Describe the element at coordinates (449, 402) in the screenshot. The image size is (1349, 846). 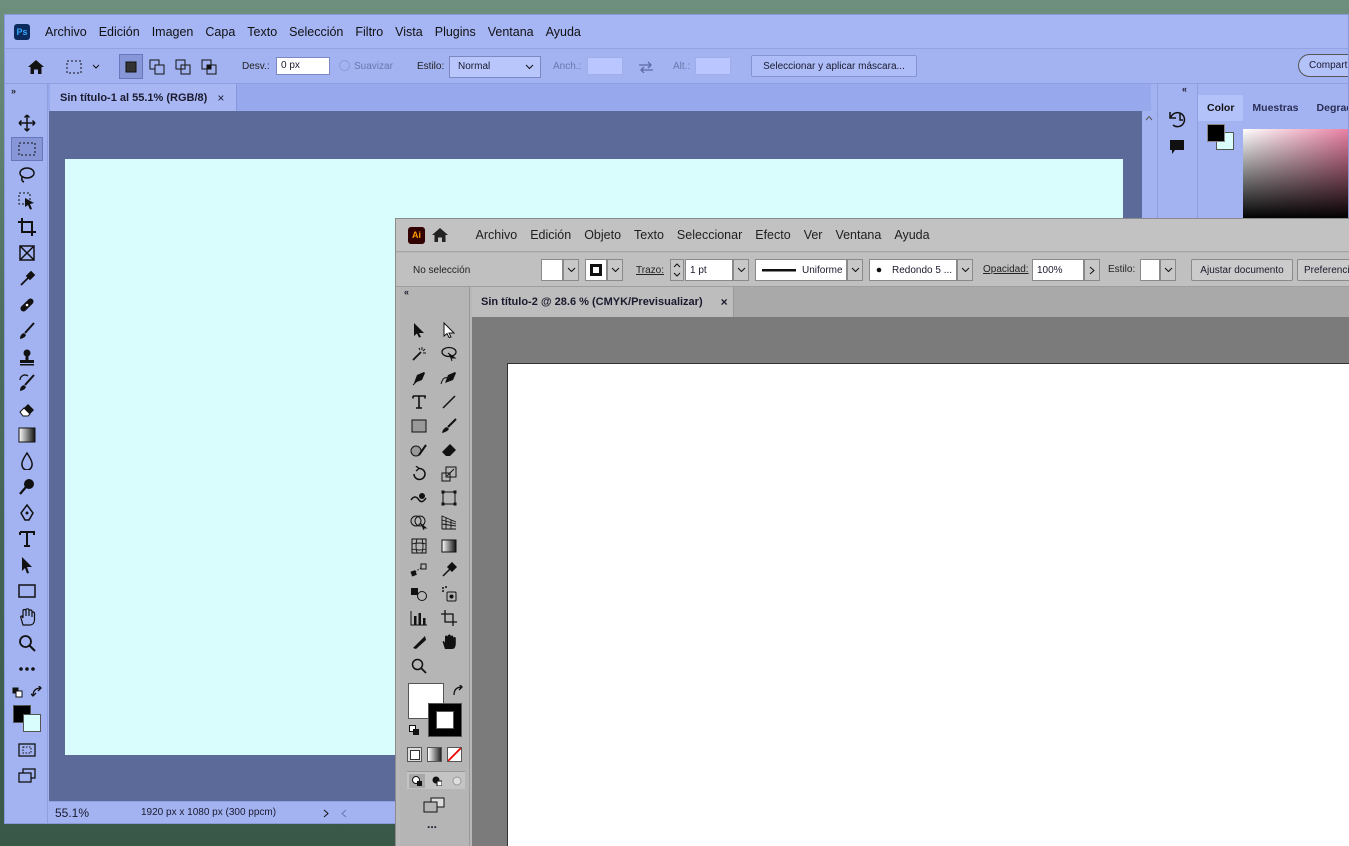
I see `line-tool-icon` at that location.